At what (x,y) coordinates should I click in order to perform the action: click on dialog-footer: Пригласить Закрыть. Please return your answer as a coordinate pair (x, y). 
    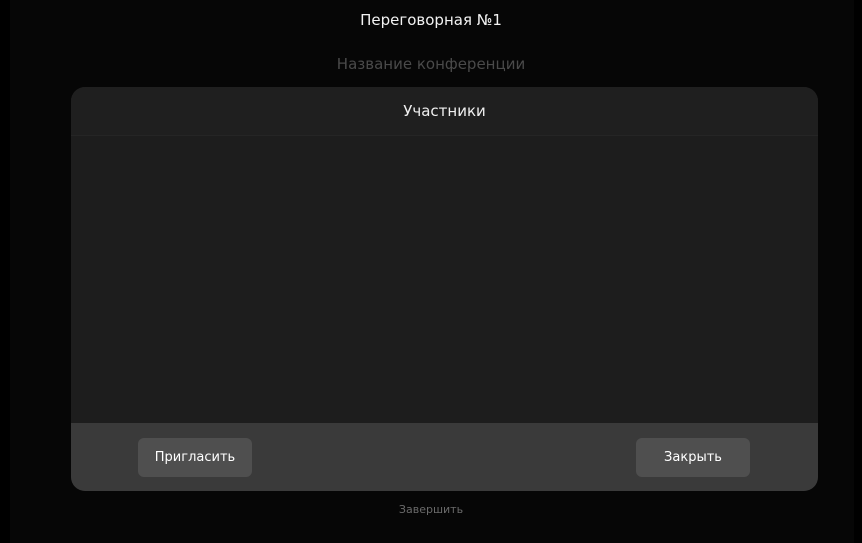
    Looking at the image, I should click on (444, 457).